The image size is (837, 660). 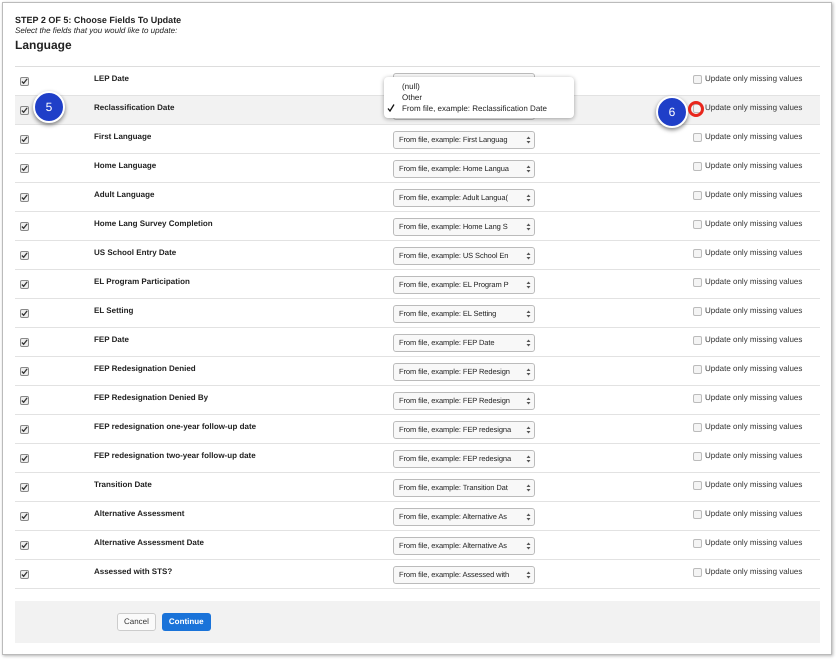 I want to click on field-label: FEP redesignation two-year follow-up date, so click(x=175, y=455).